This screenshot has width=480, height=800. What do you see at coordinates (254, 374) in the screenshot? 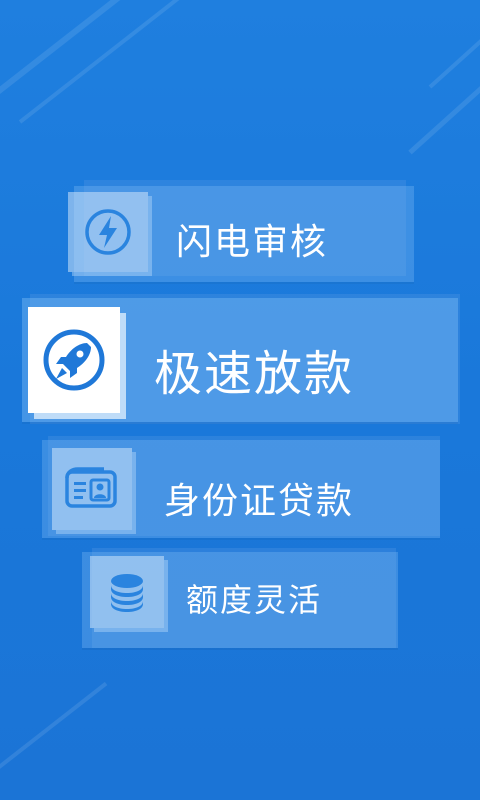
I see `feature-label: 极速放款` at bounding box center [254, 374].